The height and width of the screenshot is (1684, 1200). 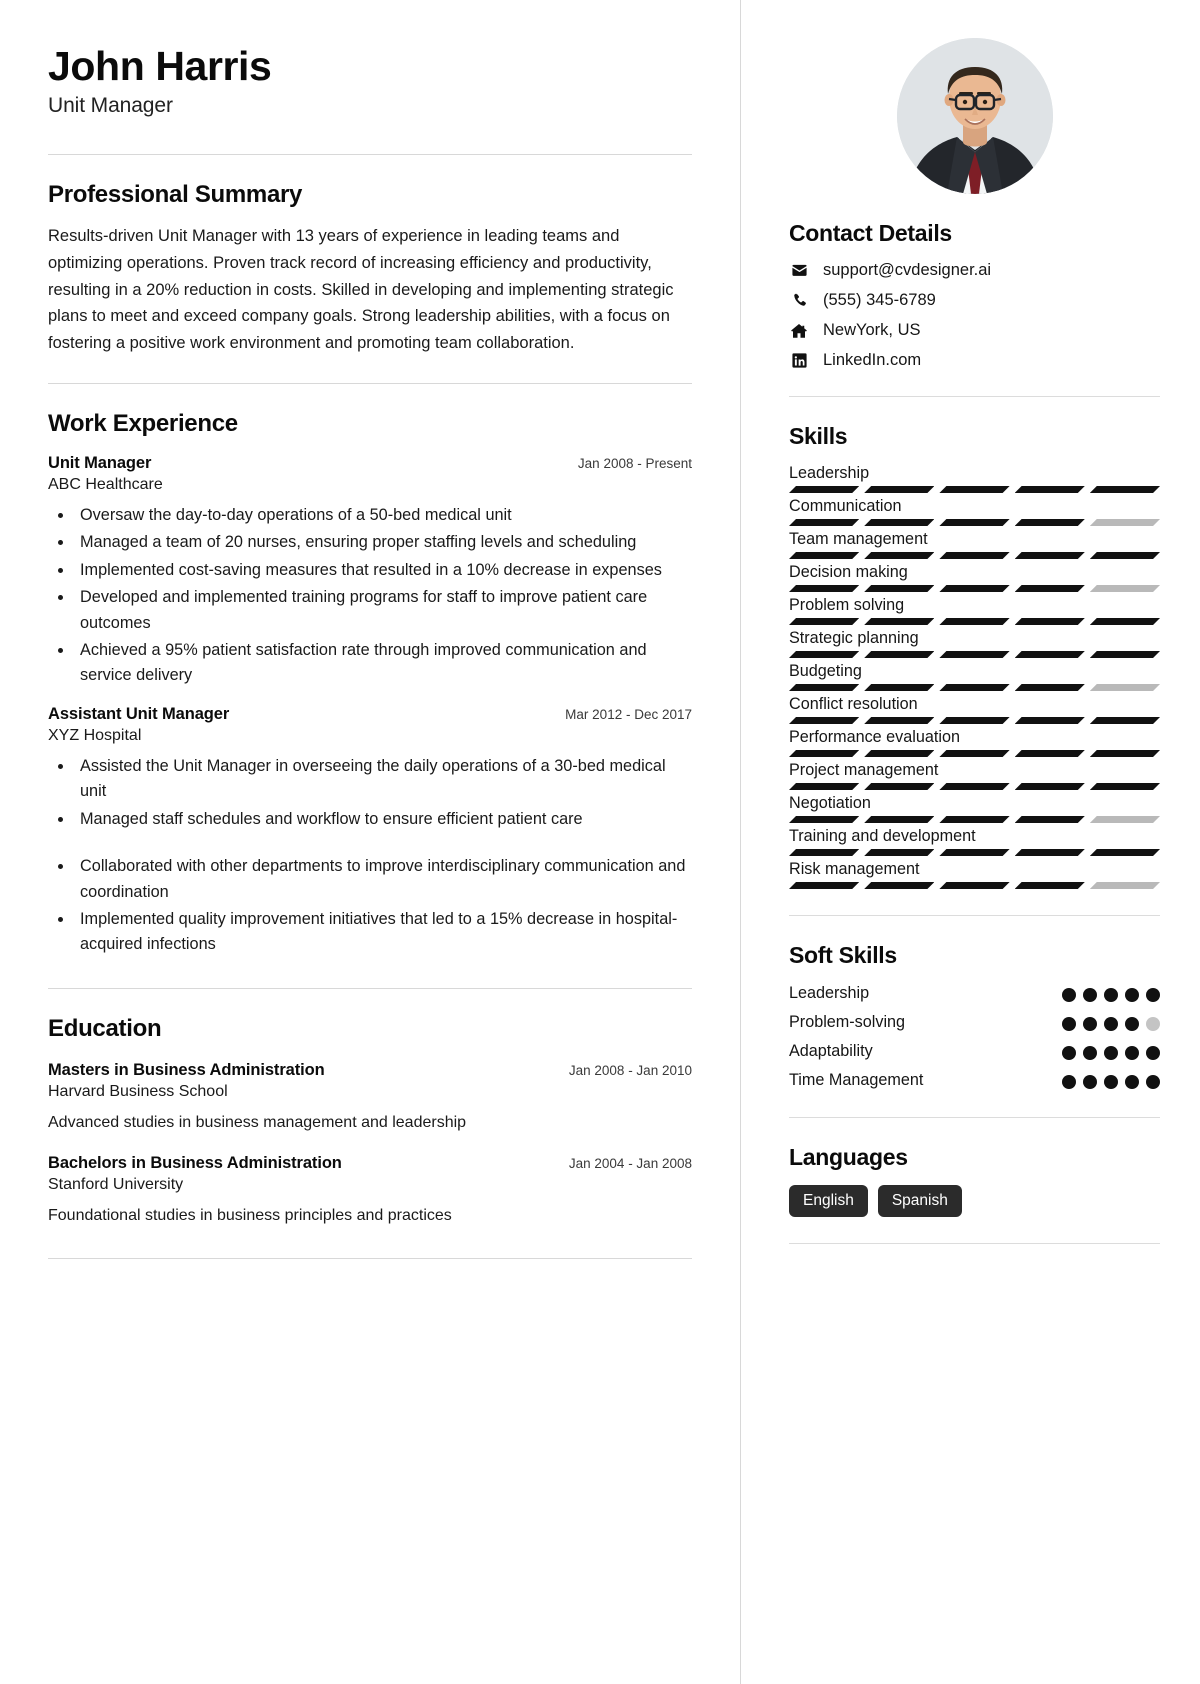 I want to click on language-chip: Spanish, so click(x=919, y=1201).